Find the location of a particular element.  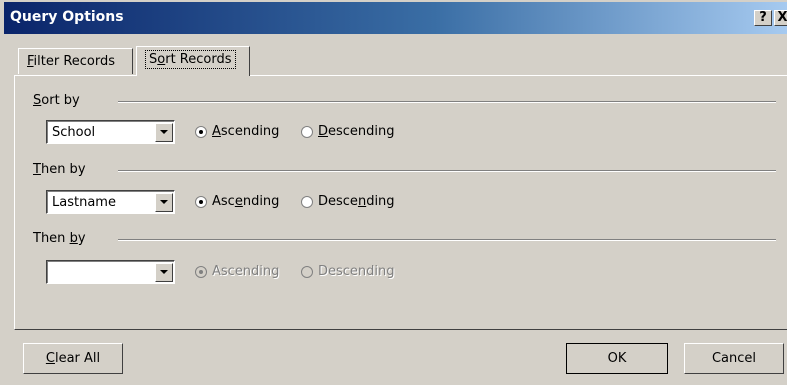

tab-label: Filter Records is located at coordinates (71, 61).